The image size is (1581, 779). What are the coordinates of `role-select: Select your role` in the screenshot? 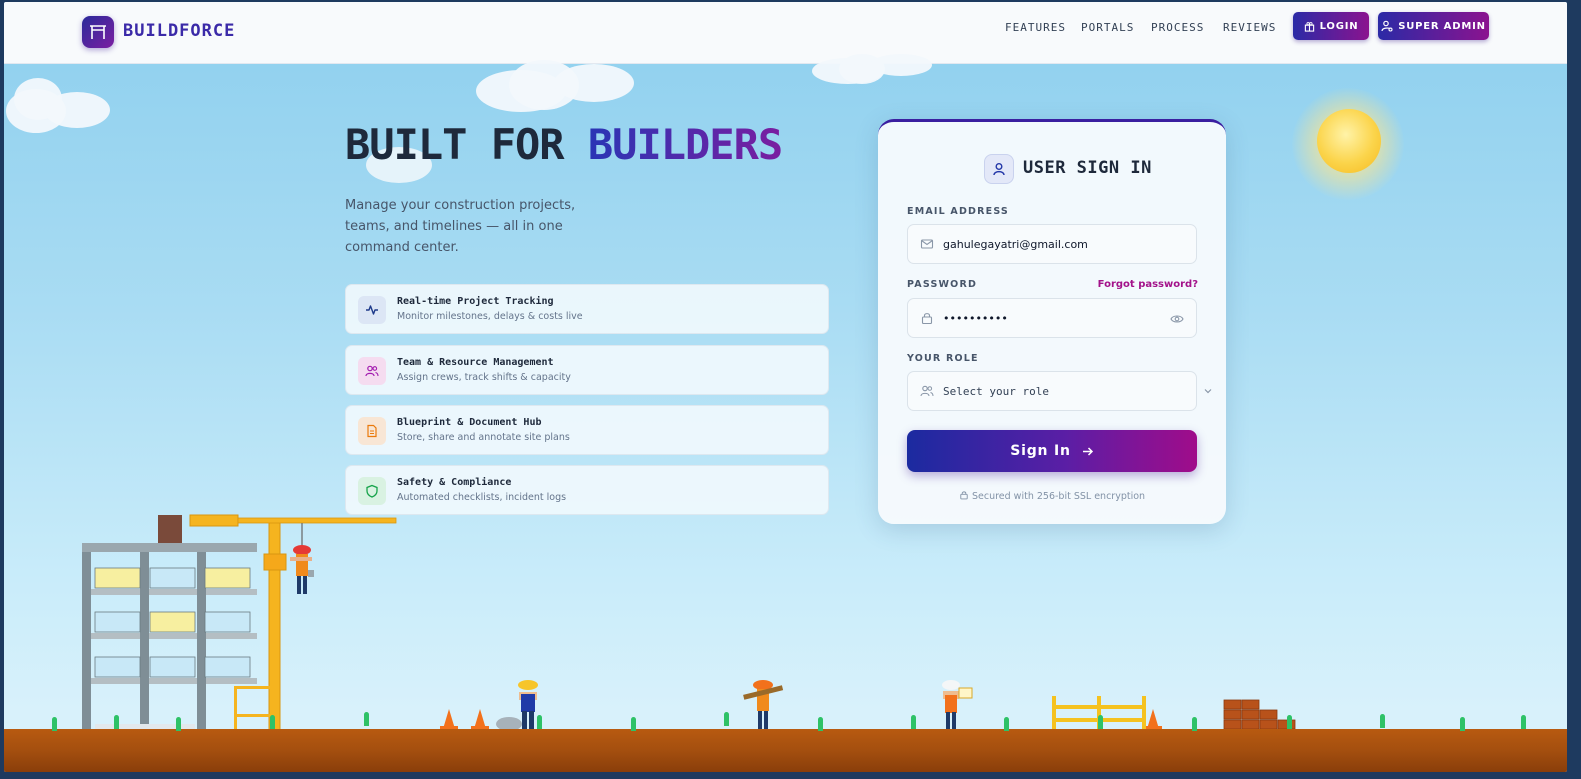 It's located at (1052, 391).